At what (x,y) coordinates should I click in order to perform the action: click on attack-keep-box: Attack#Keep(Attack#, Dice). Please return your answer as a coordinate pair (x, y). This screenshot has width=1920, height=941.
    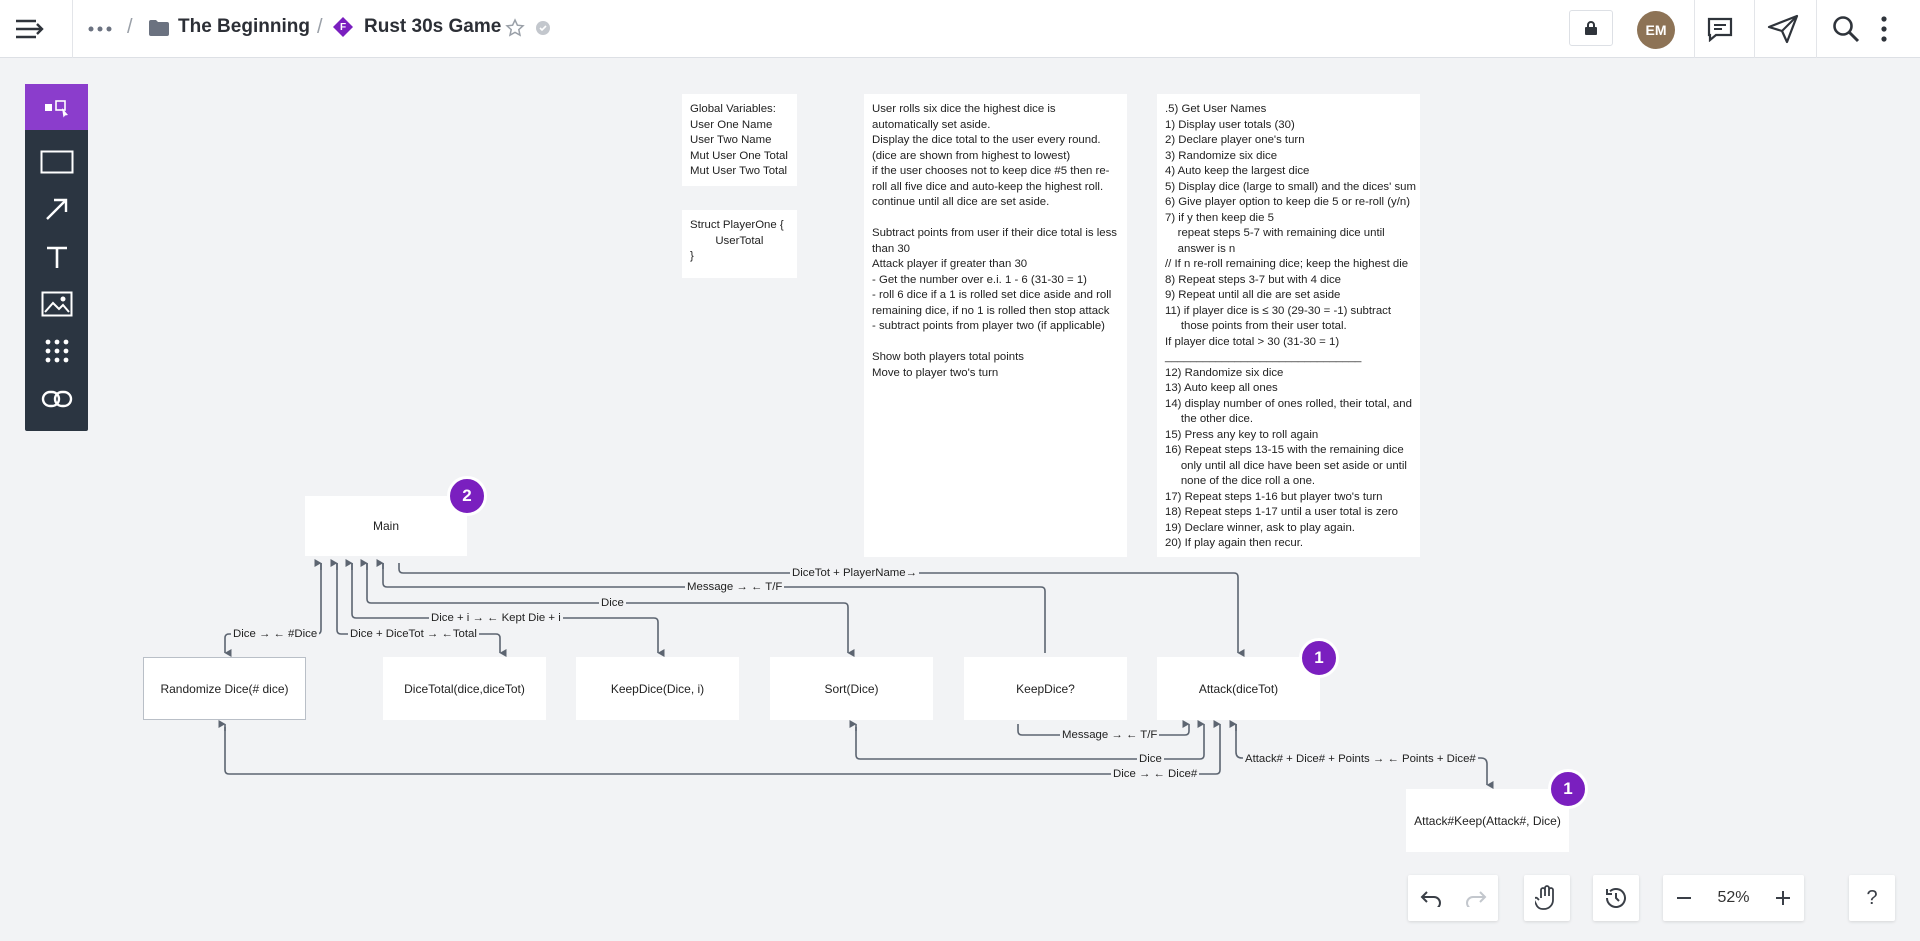
    Looking at the image, I should click on (1487, 820).